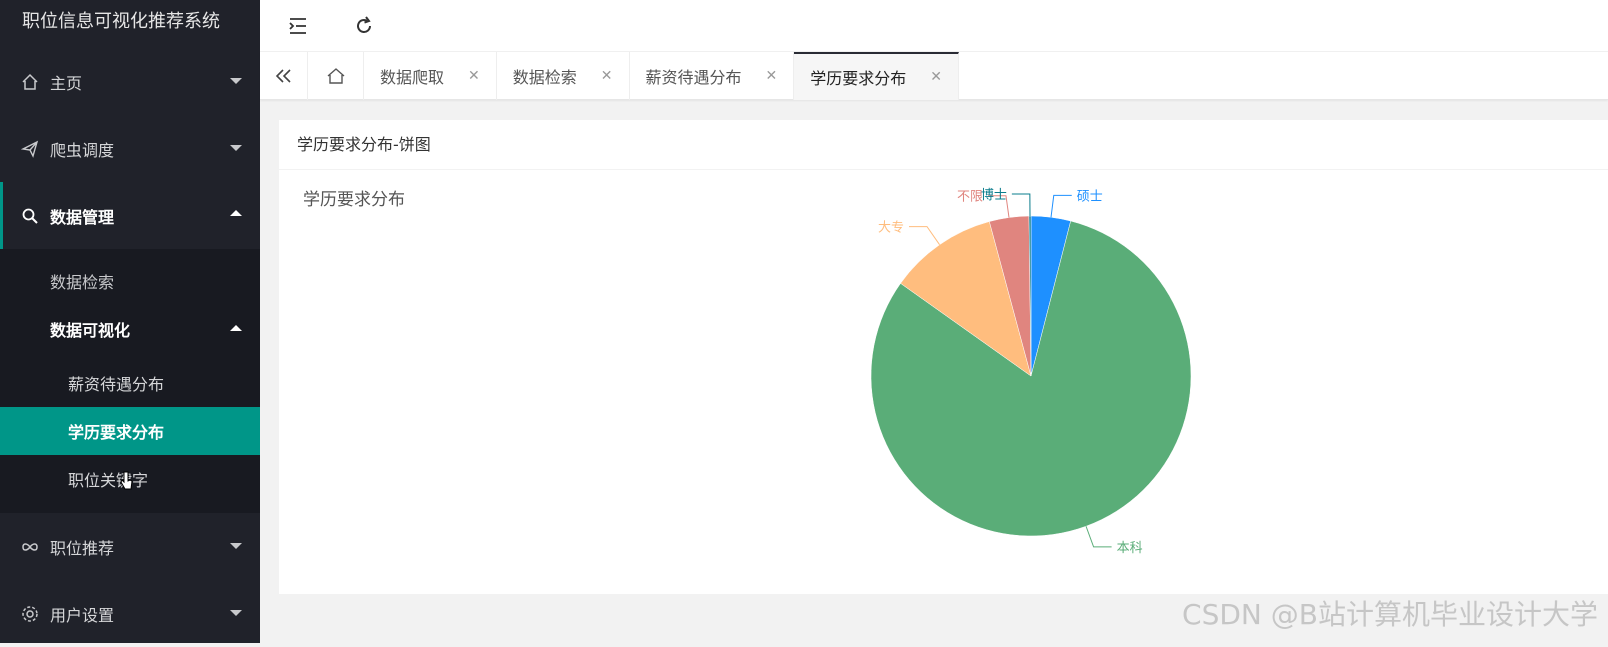 The height and width of the screenshot is (647, 1608). I want to click on sidebar-item-data-visualization: 数据可视化, so click(130, 329).